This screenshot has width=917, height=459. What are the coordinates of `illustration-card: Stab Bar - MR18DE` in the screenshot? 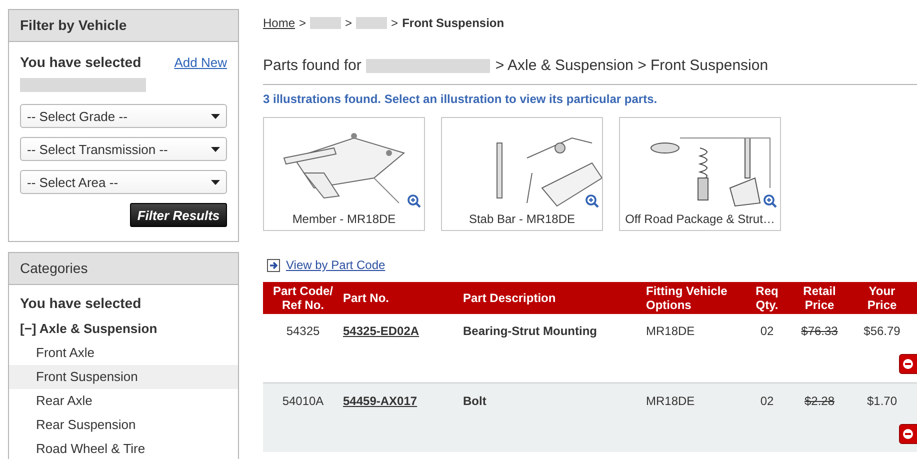 It's located at (522, 174).